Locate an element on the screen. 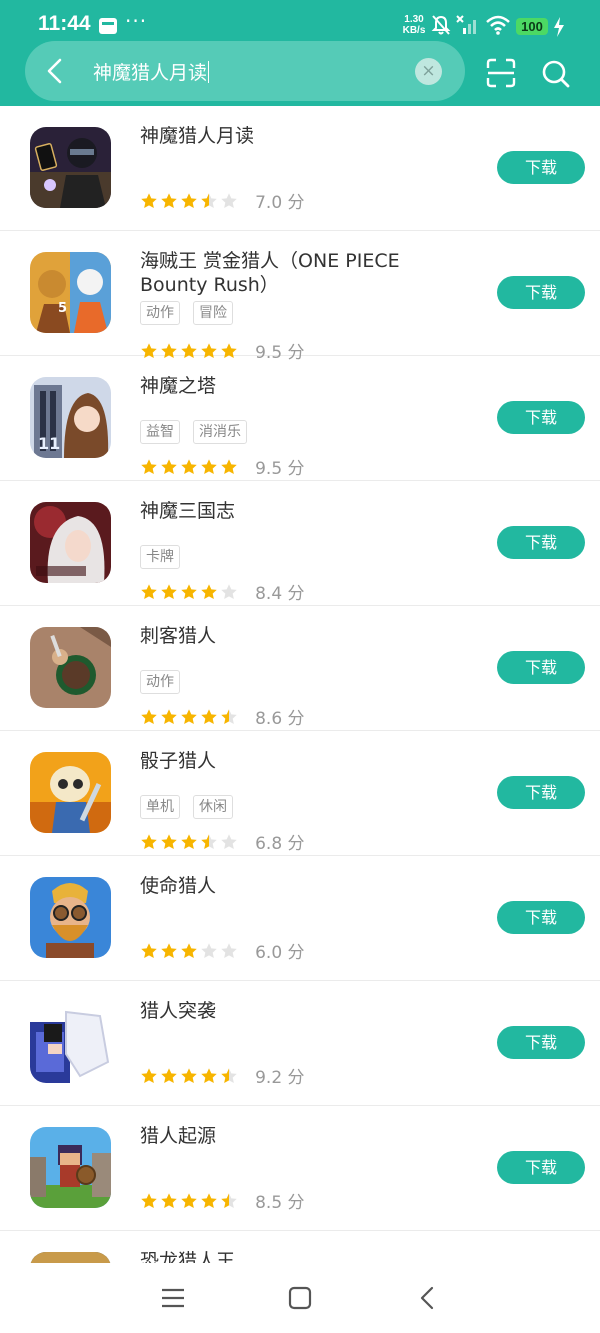  scan-icon is located at coordinates (501, 73).